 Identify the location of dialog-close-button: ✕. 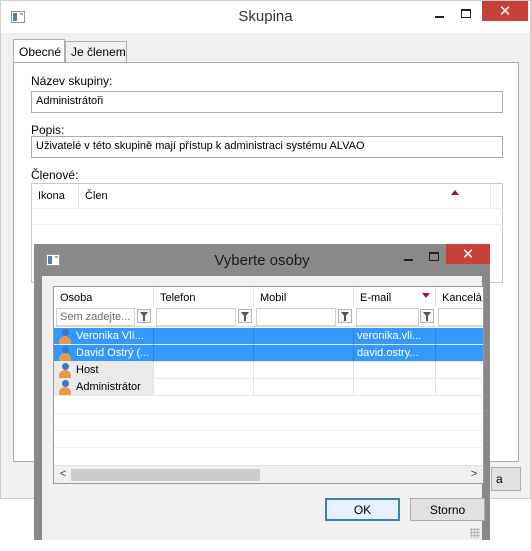
(468, 254).